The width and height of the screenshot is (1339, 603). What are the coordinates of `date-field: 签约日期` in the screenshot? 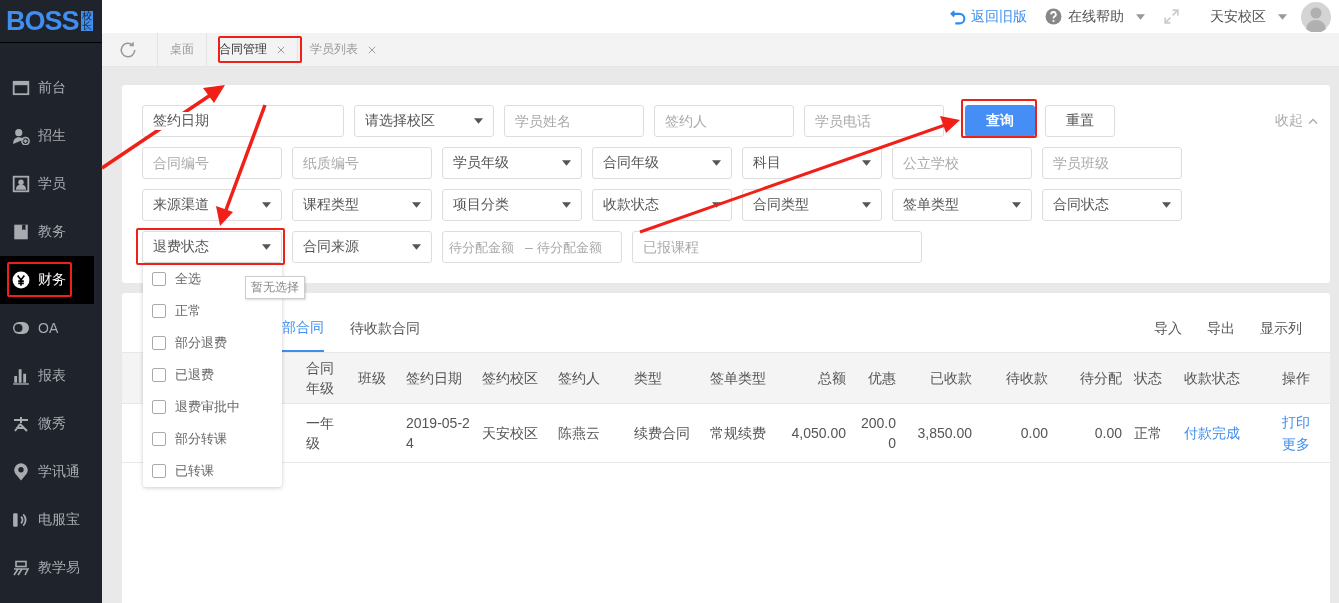 It's located at (243, 121).